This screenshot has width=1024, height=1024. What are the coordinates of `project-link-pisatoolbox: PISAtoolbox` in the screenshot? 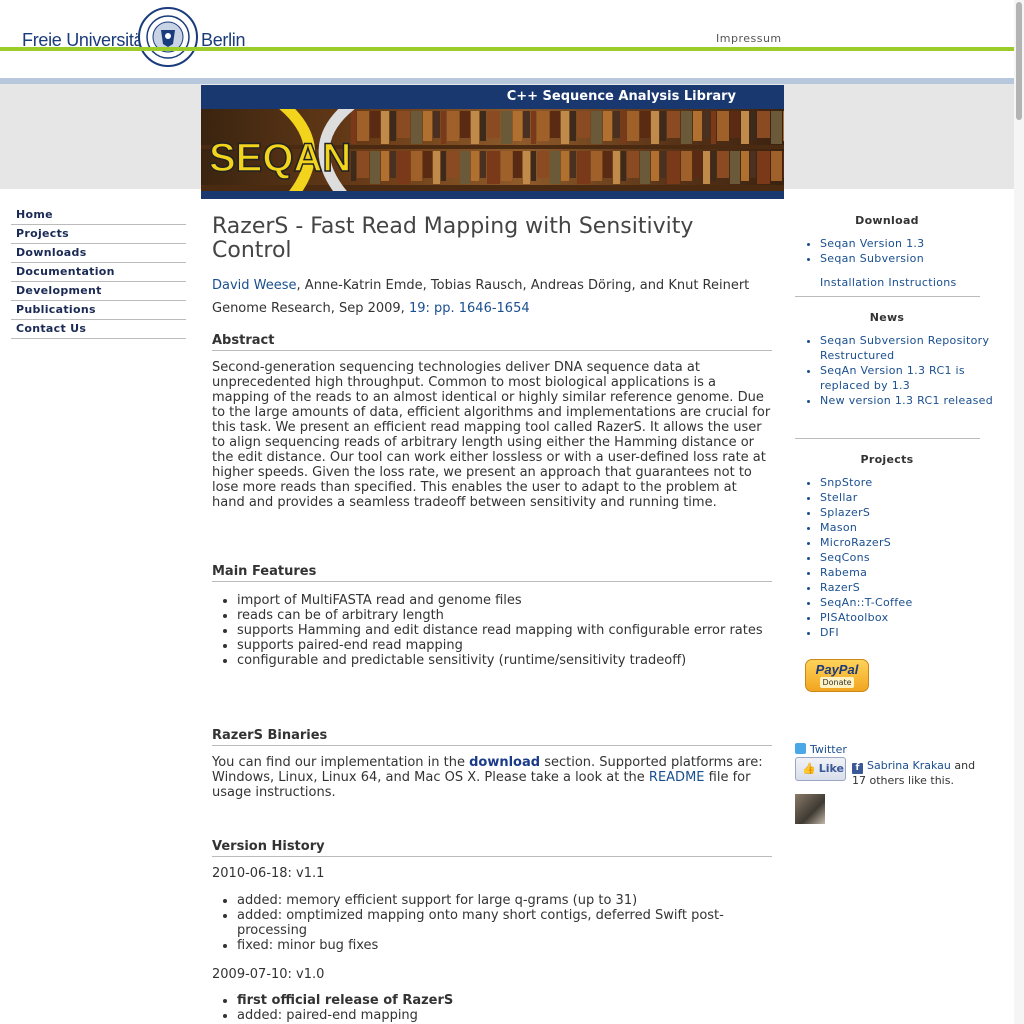 It's located at (915, 617).